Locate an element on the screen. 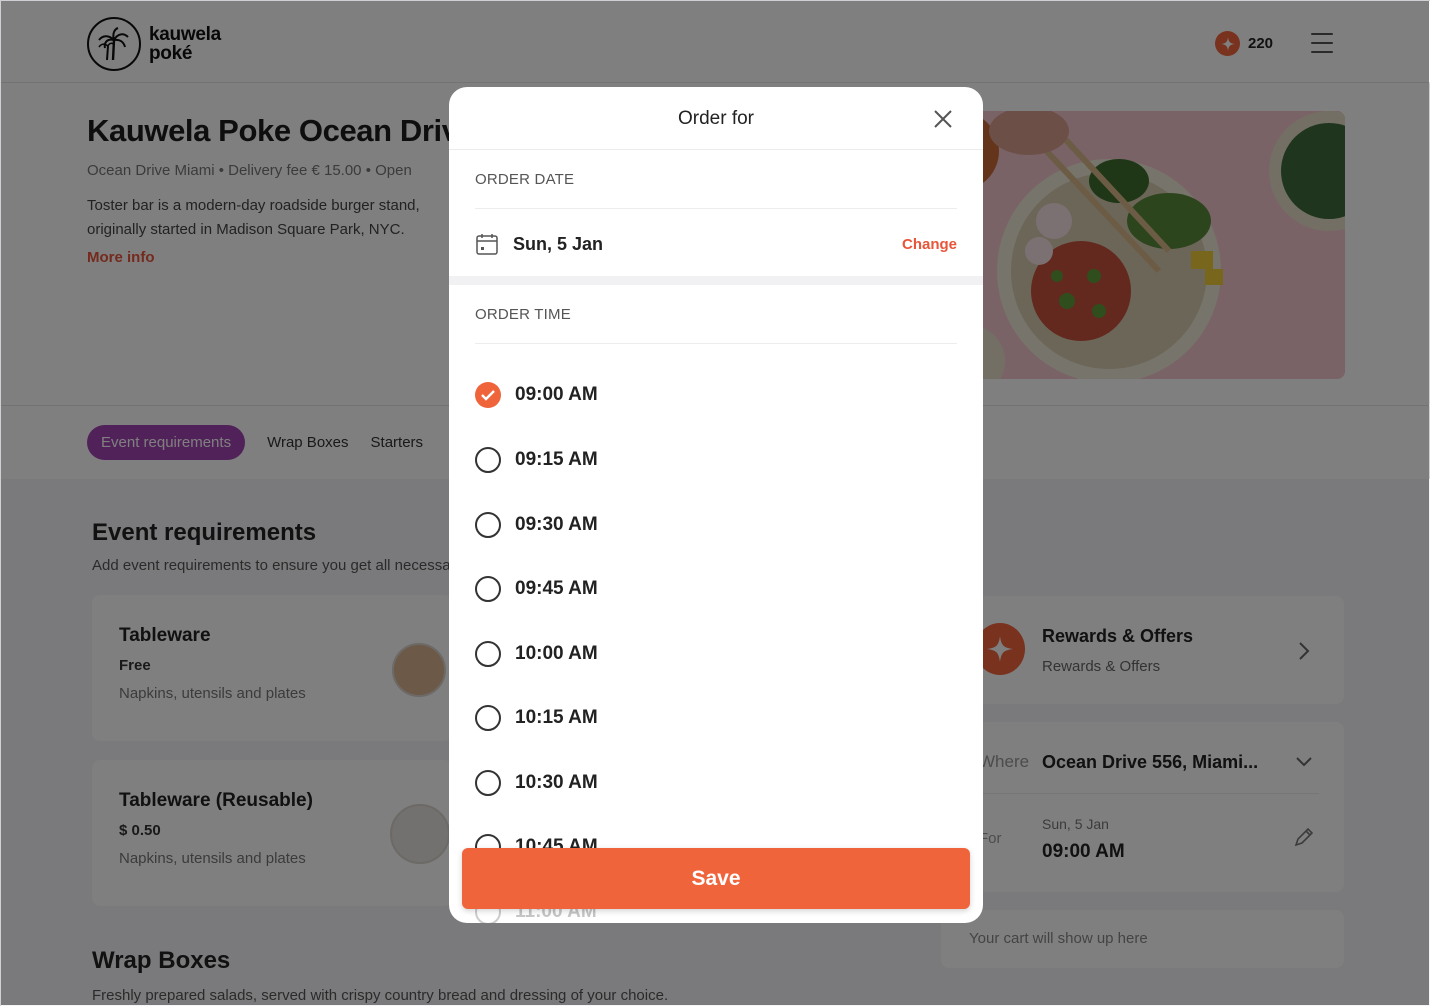  time-option-0945: 09:45 AM is located at coordinates (536, 589).